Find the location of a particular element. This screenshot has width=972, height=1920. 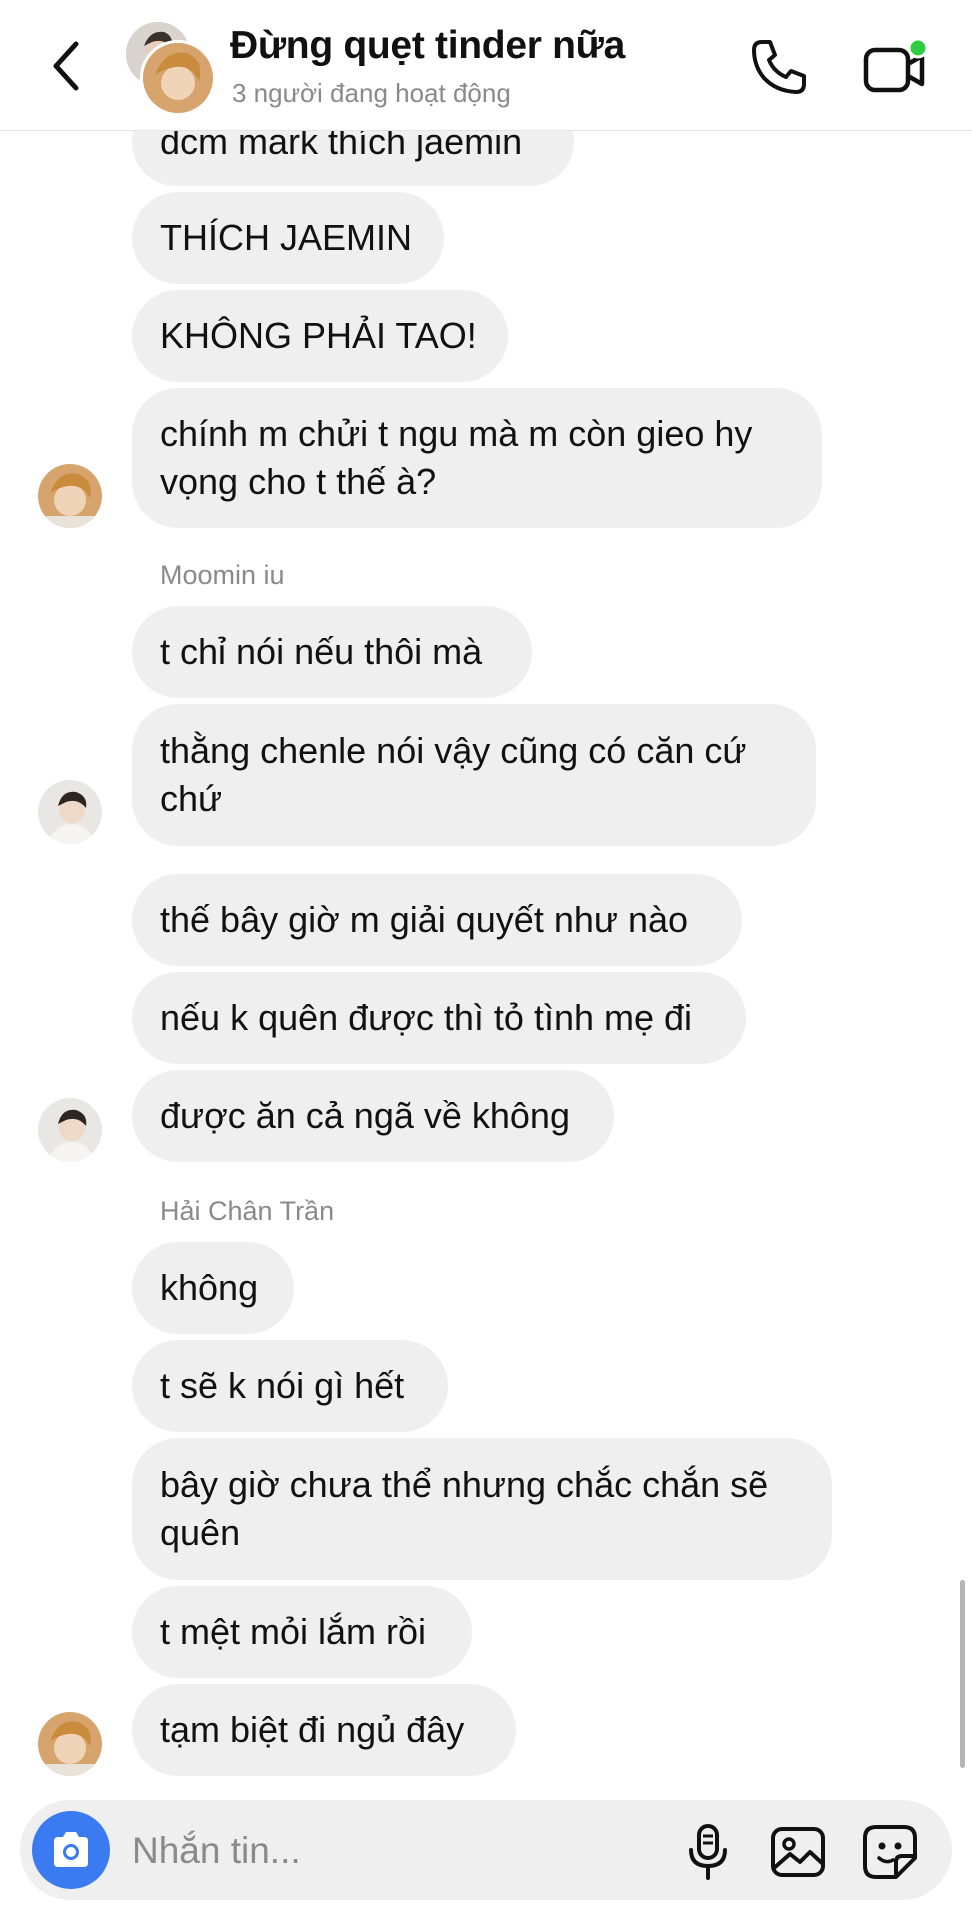

voice-message-button is located at coordinates (708, 1852).